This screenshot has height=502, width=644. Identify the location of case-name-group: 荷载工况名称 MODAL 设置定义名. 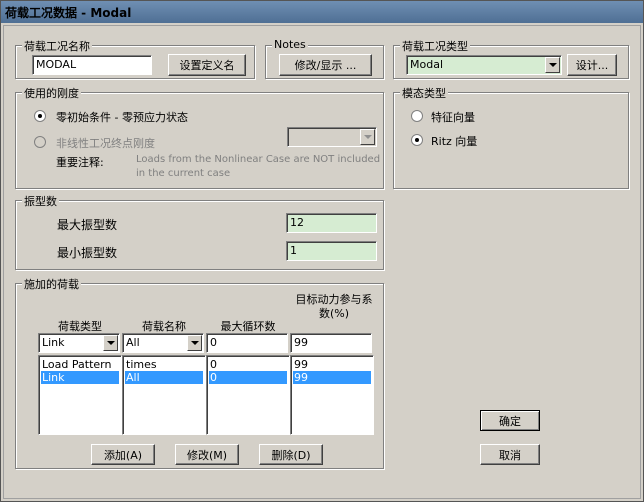
(135, 58).